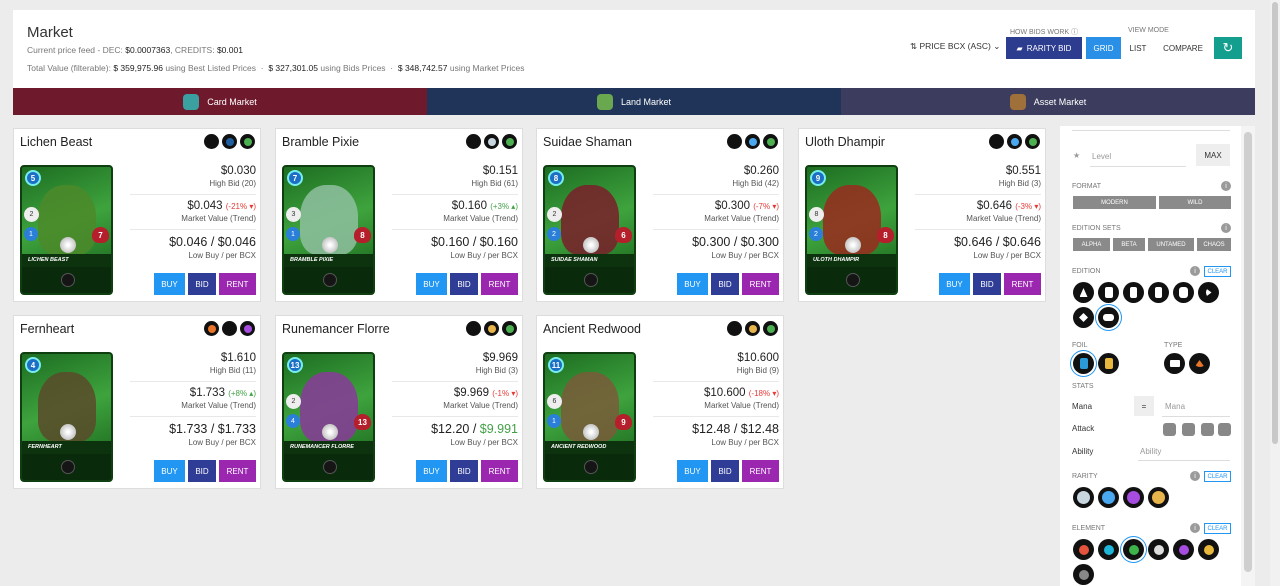  I want to click on element-water-icon, so click(1108, 549).